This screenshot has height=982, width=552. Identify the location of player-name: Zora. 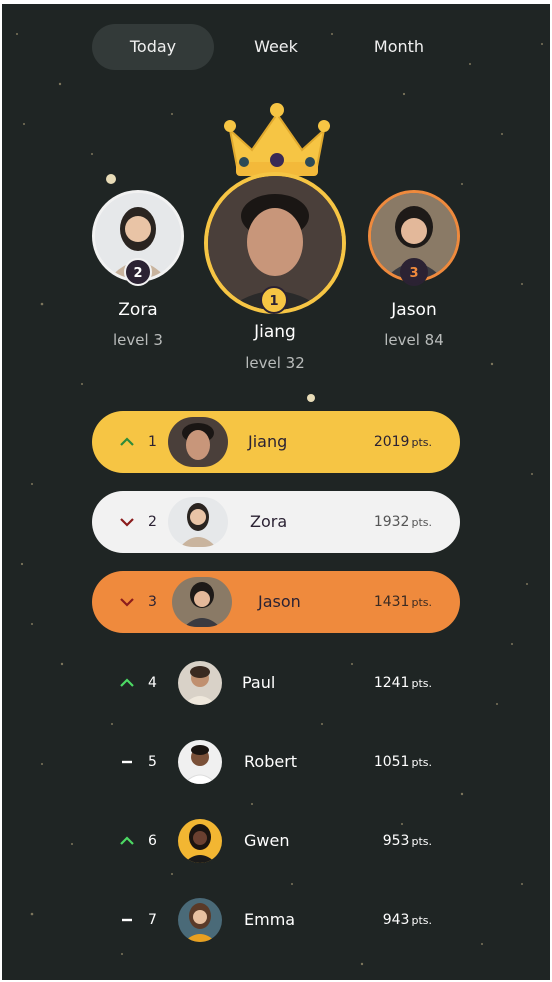
(269, 521).